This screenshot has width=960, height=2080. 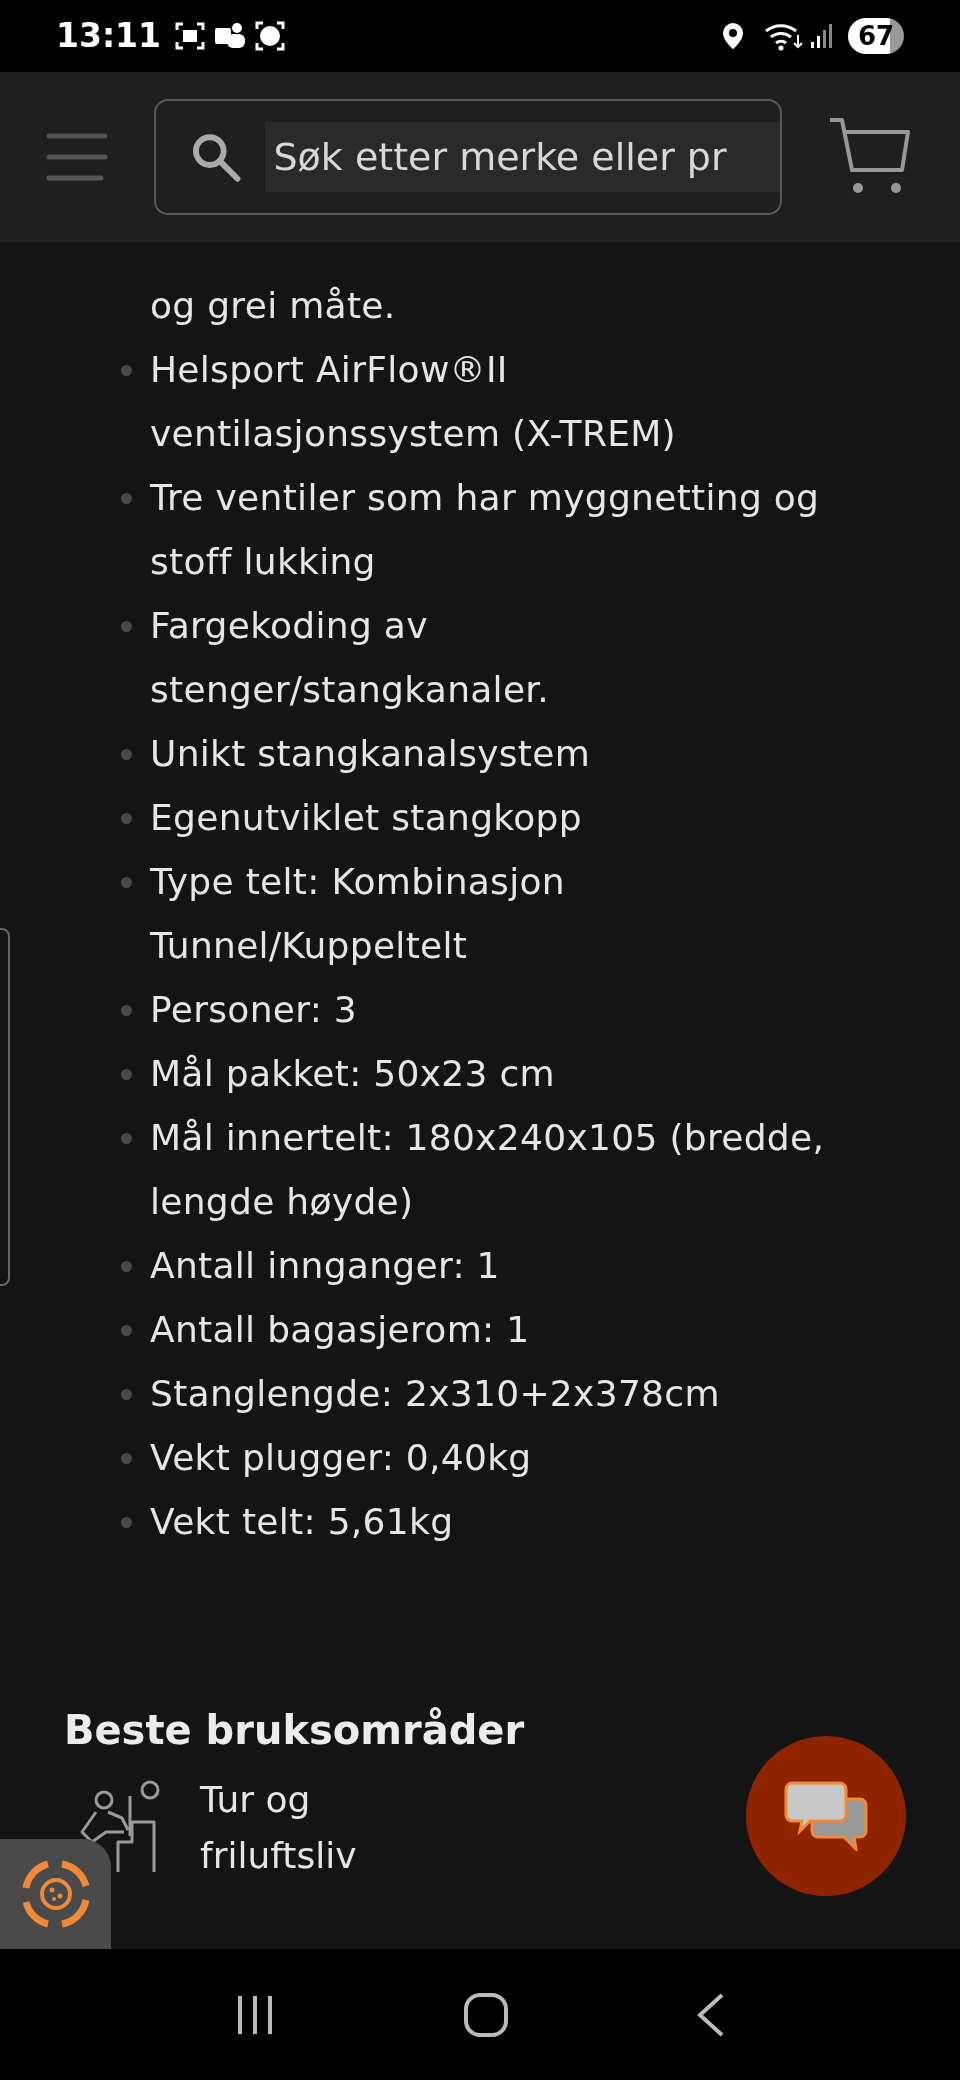 I want to click on feature-text: Vekt telt: 5,61kg, so click(x=302, y=1522).